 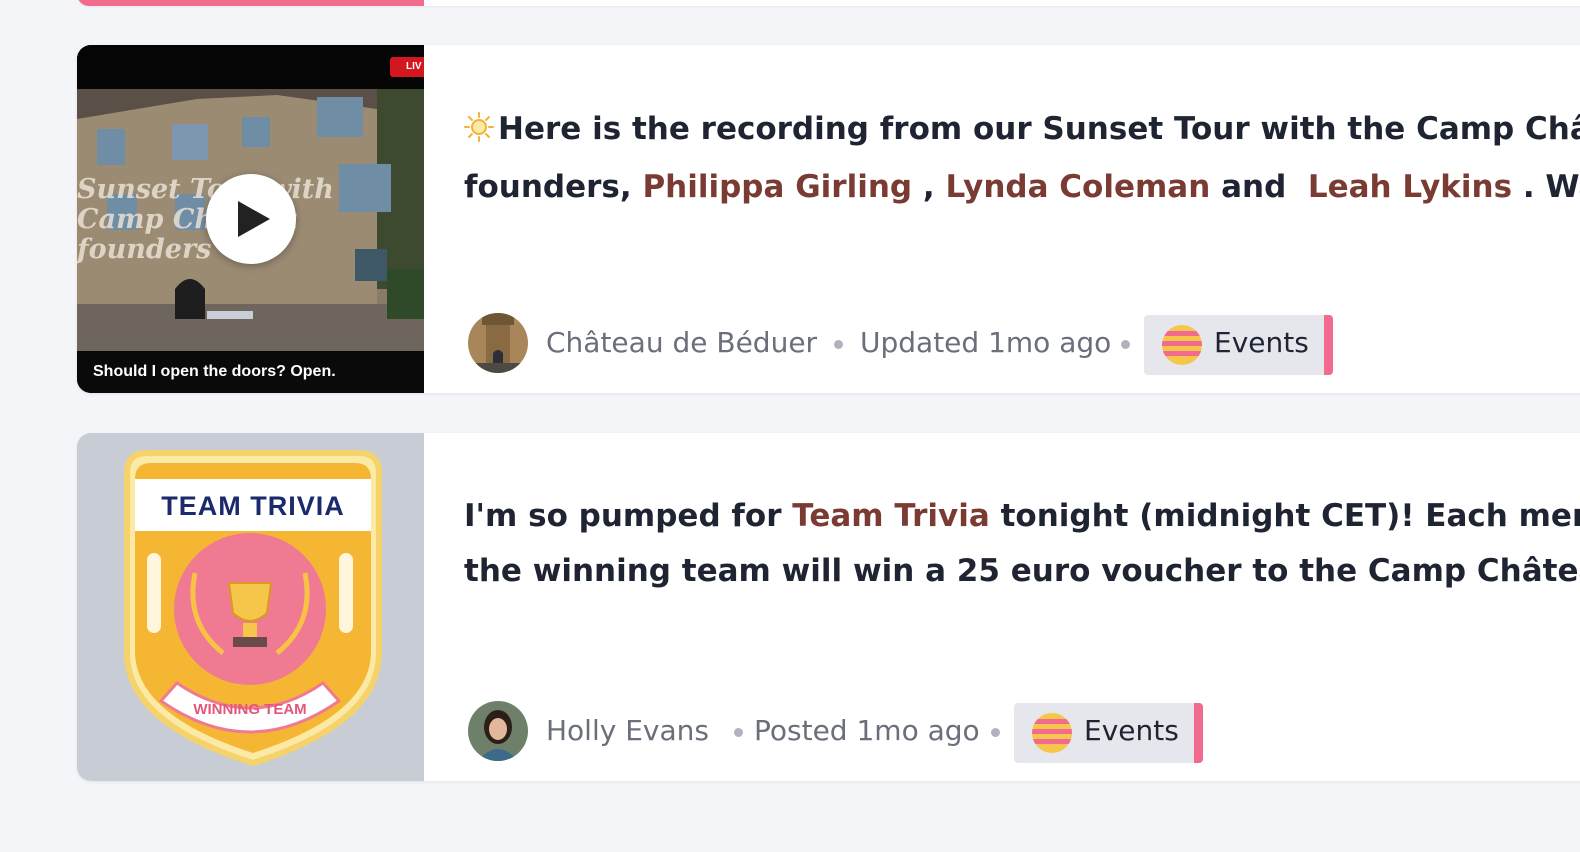 I want to click on badge-ribbon-text: WINNING TEAM, so click(x=250, y=709).